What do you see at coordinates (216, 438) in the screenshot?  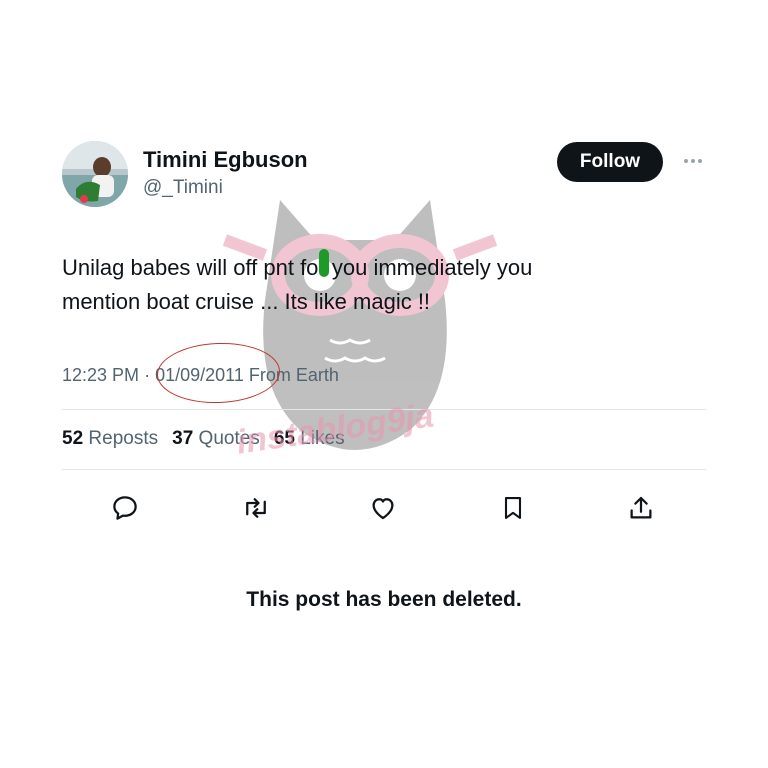 I see `quotes-stat: 37 Quotes` at bounding box center [216, 438].